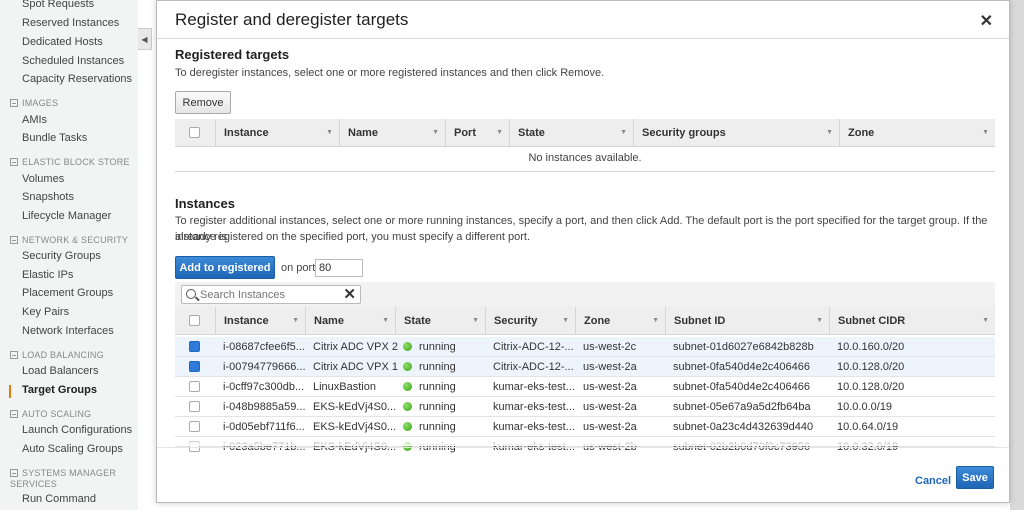 This screenshot has width=1024, height=510. I want to click on sidebar-section-load-balancing: LOAD BALANCING, so click(57, 355).